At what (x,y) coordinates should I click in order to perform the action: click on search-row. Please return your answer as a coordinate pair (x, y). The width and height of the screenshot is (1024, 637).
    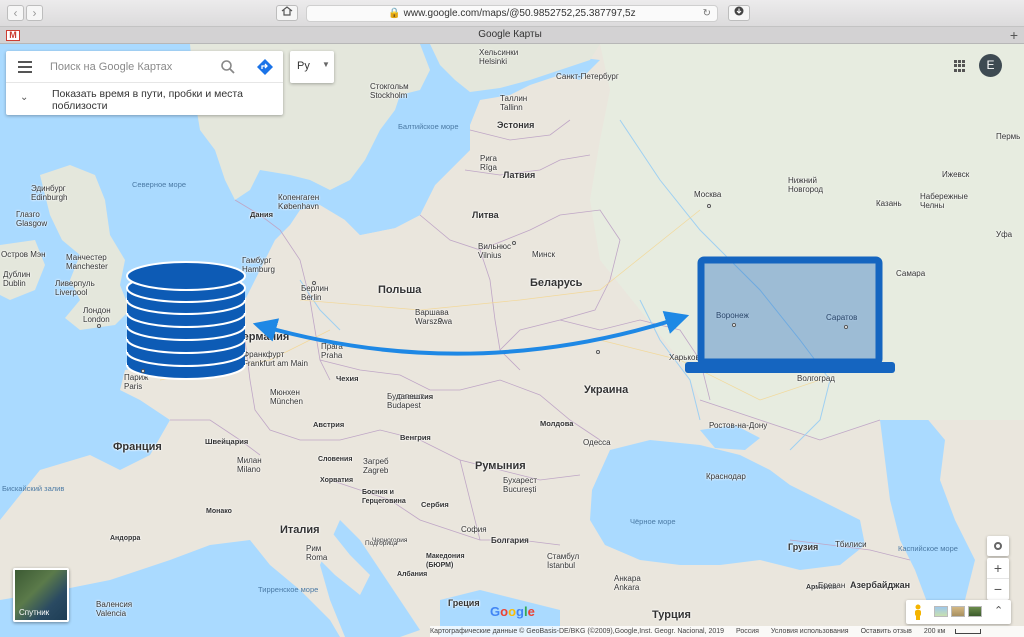
    Looking at the image, I should click on (144, 67).